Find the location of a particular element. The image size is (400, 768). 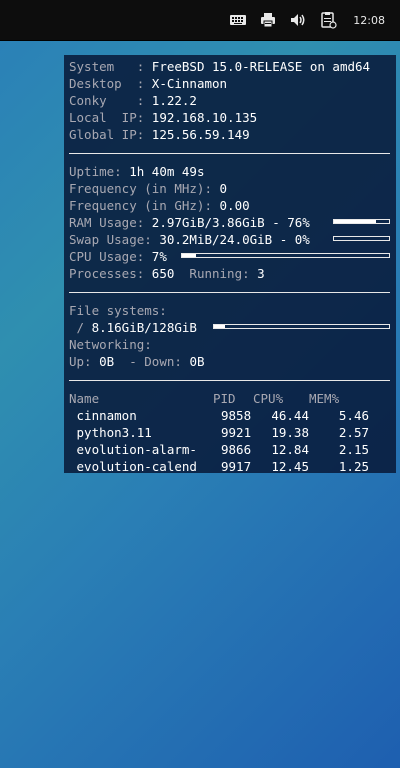

process-cpu: 46.44 is located at coordinates (290, 415).